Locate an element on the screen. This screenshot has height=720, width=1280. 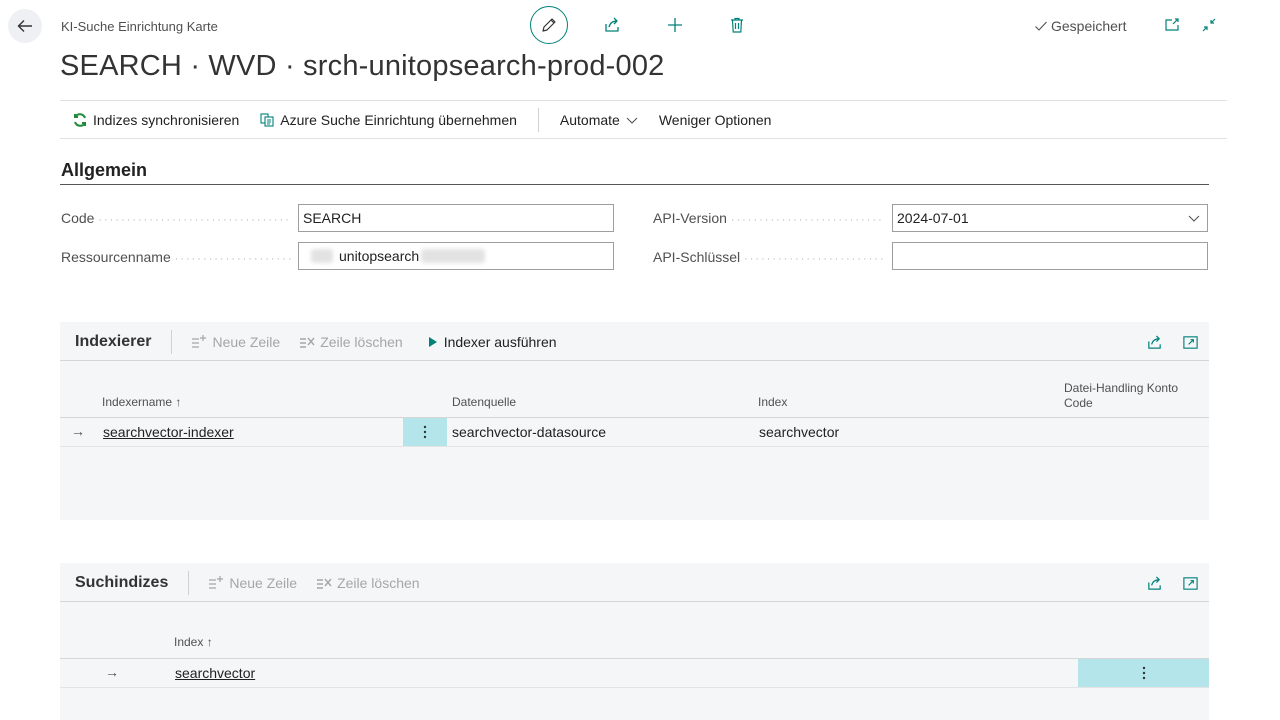
indexer-delete-row-label: Zeile löschen is located at coordinates (361, 342).